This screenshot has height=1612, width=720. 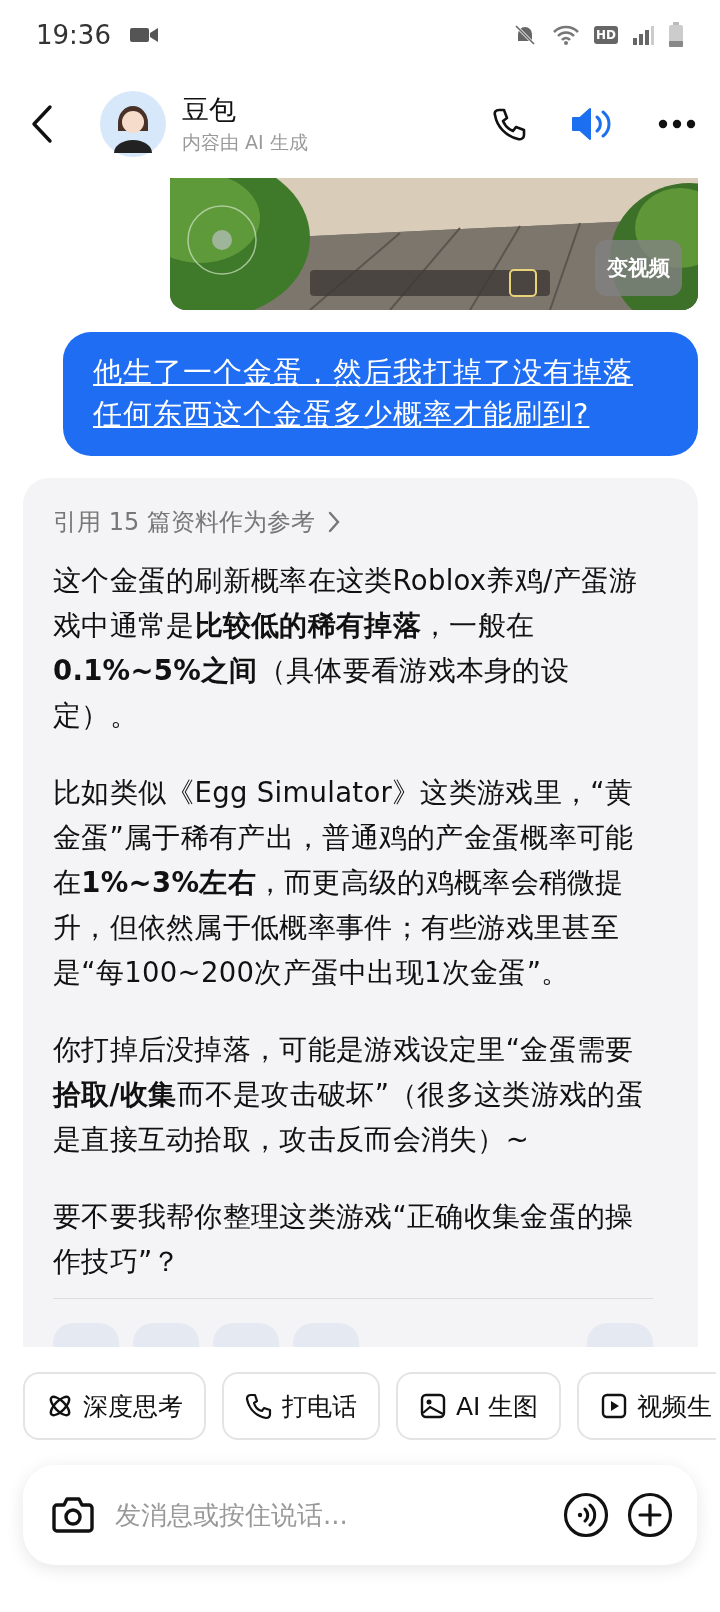 What do you see at coordinates (479, 1406) in the screenshot?
I see `quick-action-chip: AI 生图` at bounding box center [479, 1406].